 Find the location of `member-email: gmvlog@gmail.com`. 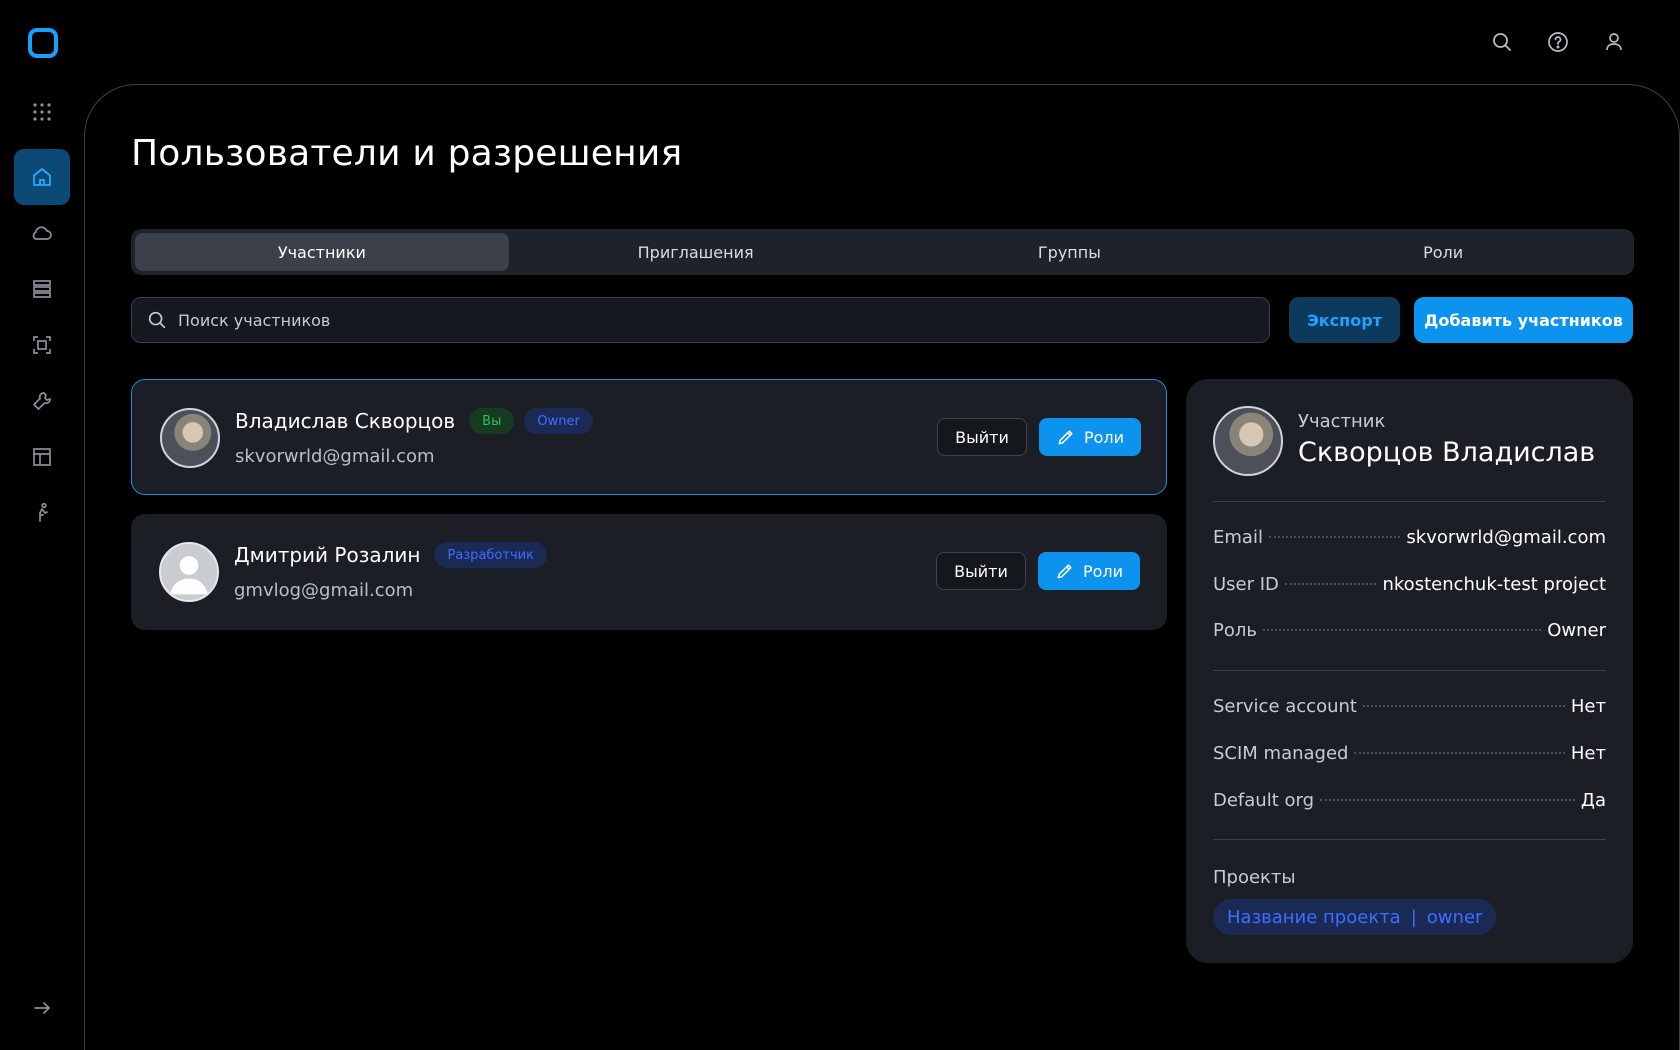

member-email: gmvlog@gmail.com is located at coordinates (324, 590).